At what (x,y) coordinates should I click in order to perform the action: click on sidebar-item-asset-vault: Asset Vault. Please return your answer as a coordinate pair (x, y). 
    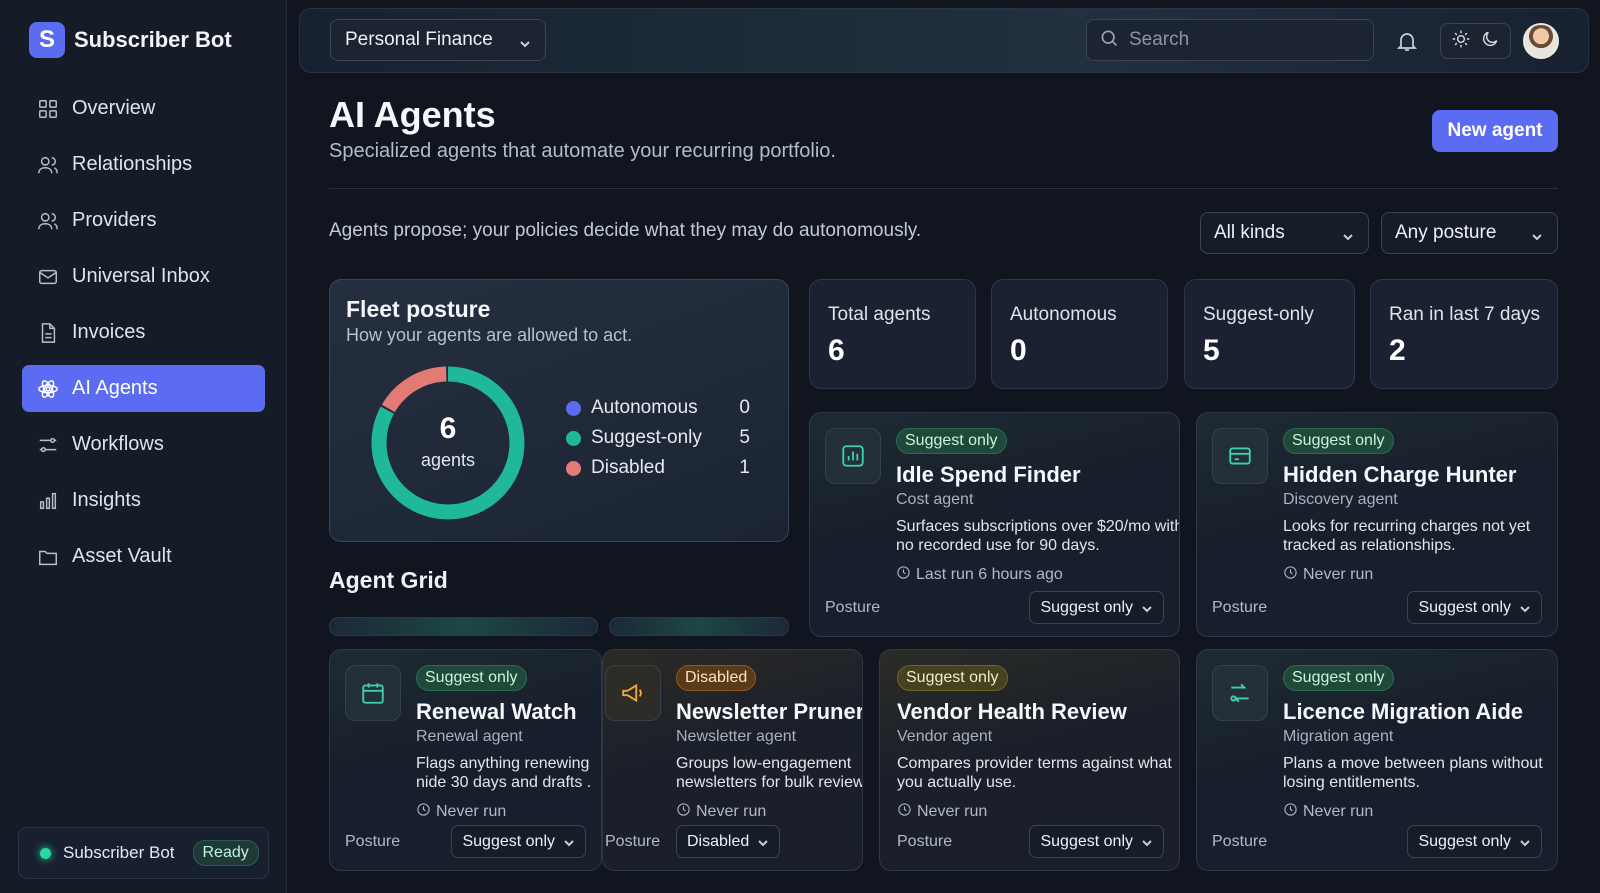
    Looking at the image, I should click on (143, 556).